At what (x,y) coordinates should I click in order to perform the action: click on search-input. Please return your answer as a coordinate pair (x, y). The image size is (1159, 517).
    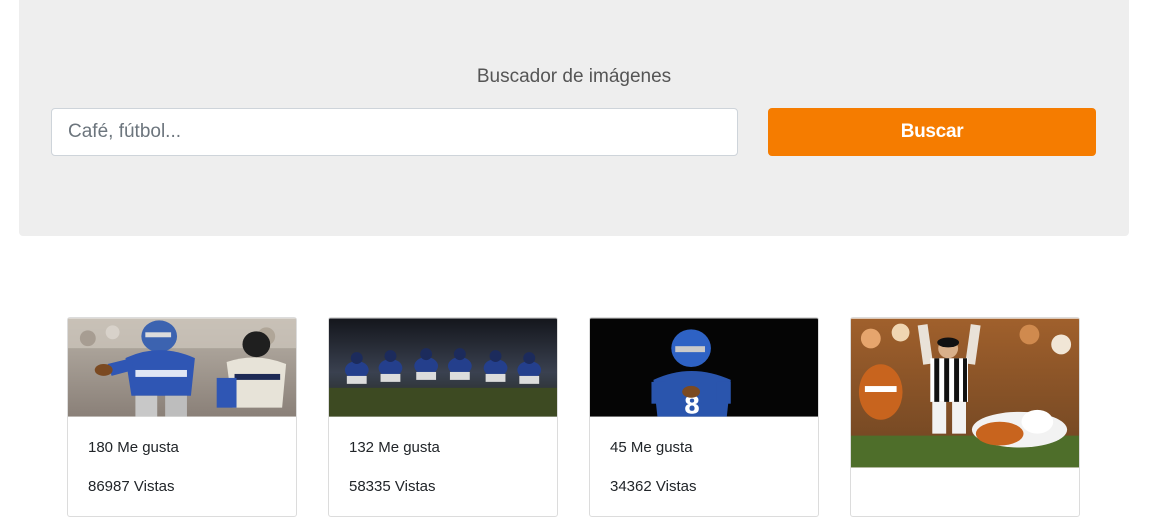
    Looking at the image, I should click on (394, 132).